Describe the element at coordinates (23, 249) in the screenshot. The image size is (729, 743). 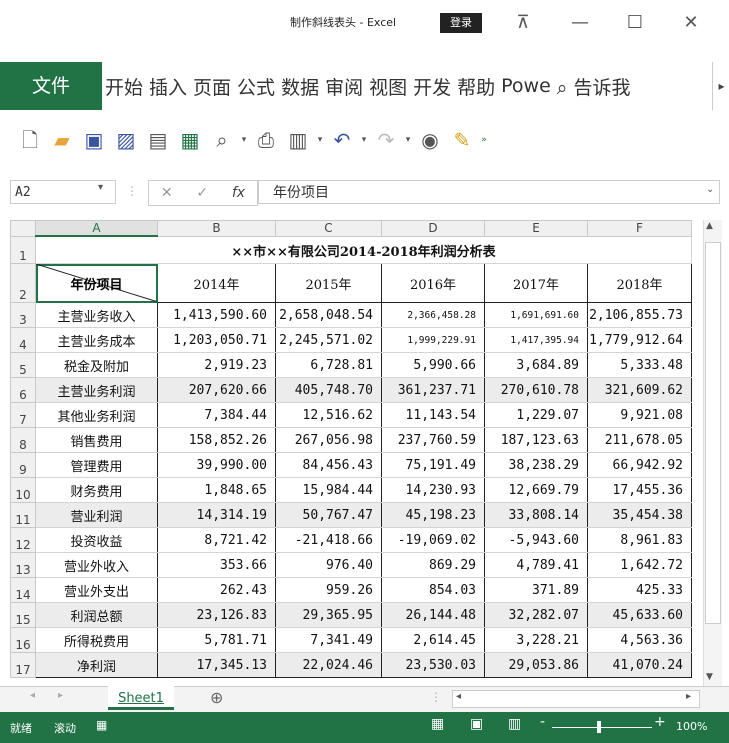
I see `row-header: 1` at that location.